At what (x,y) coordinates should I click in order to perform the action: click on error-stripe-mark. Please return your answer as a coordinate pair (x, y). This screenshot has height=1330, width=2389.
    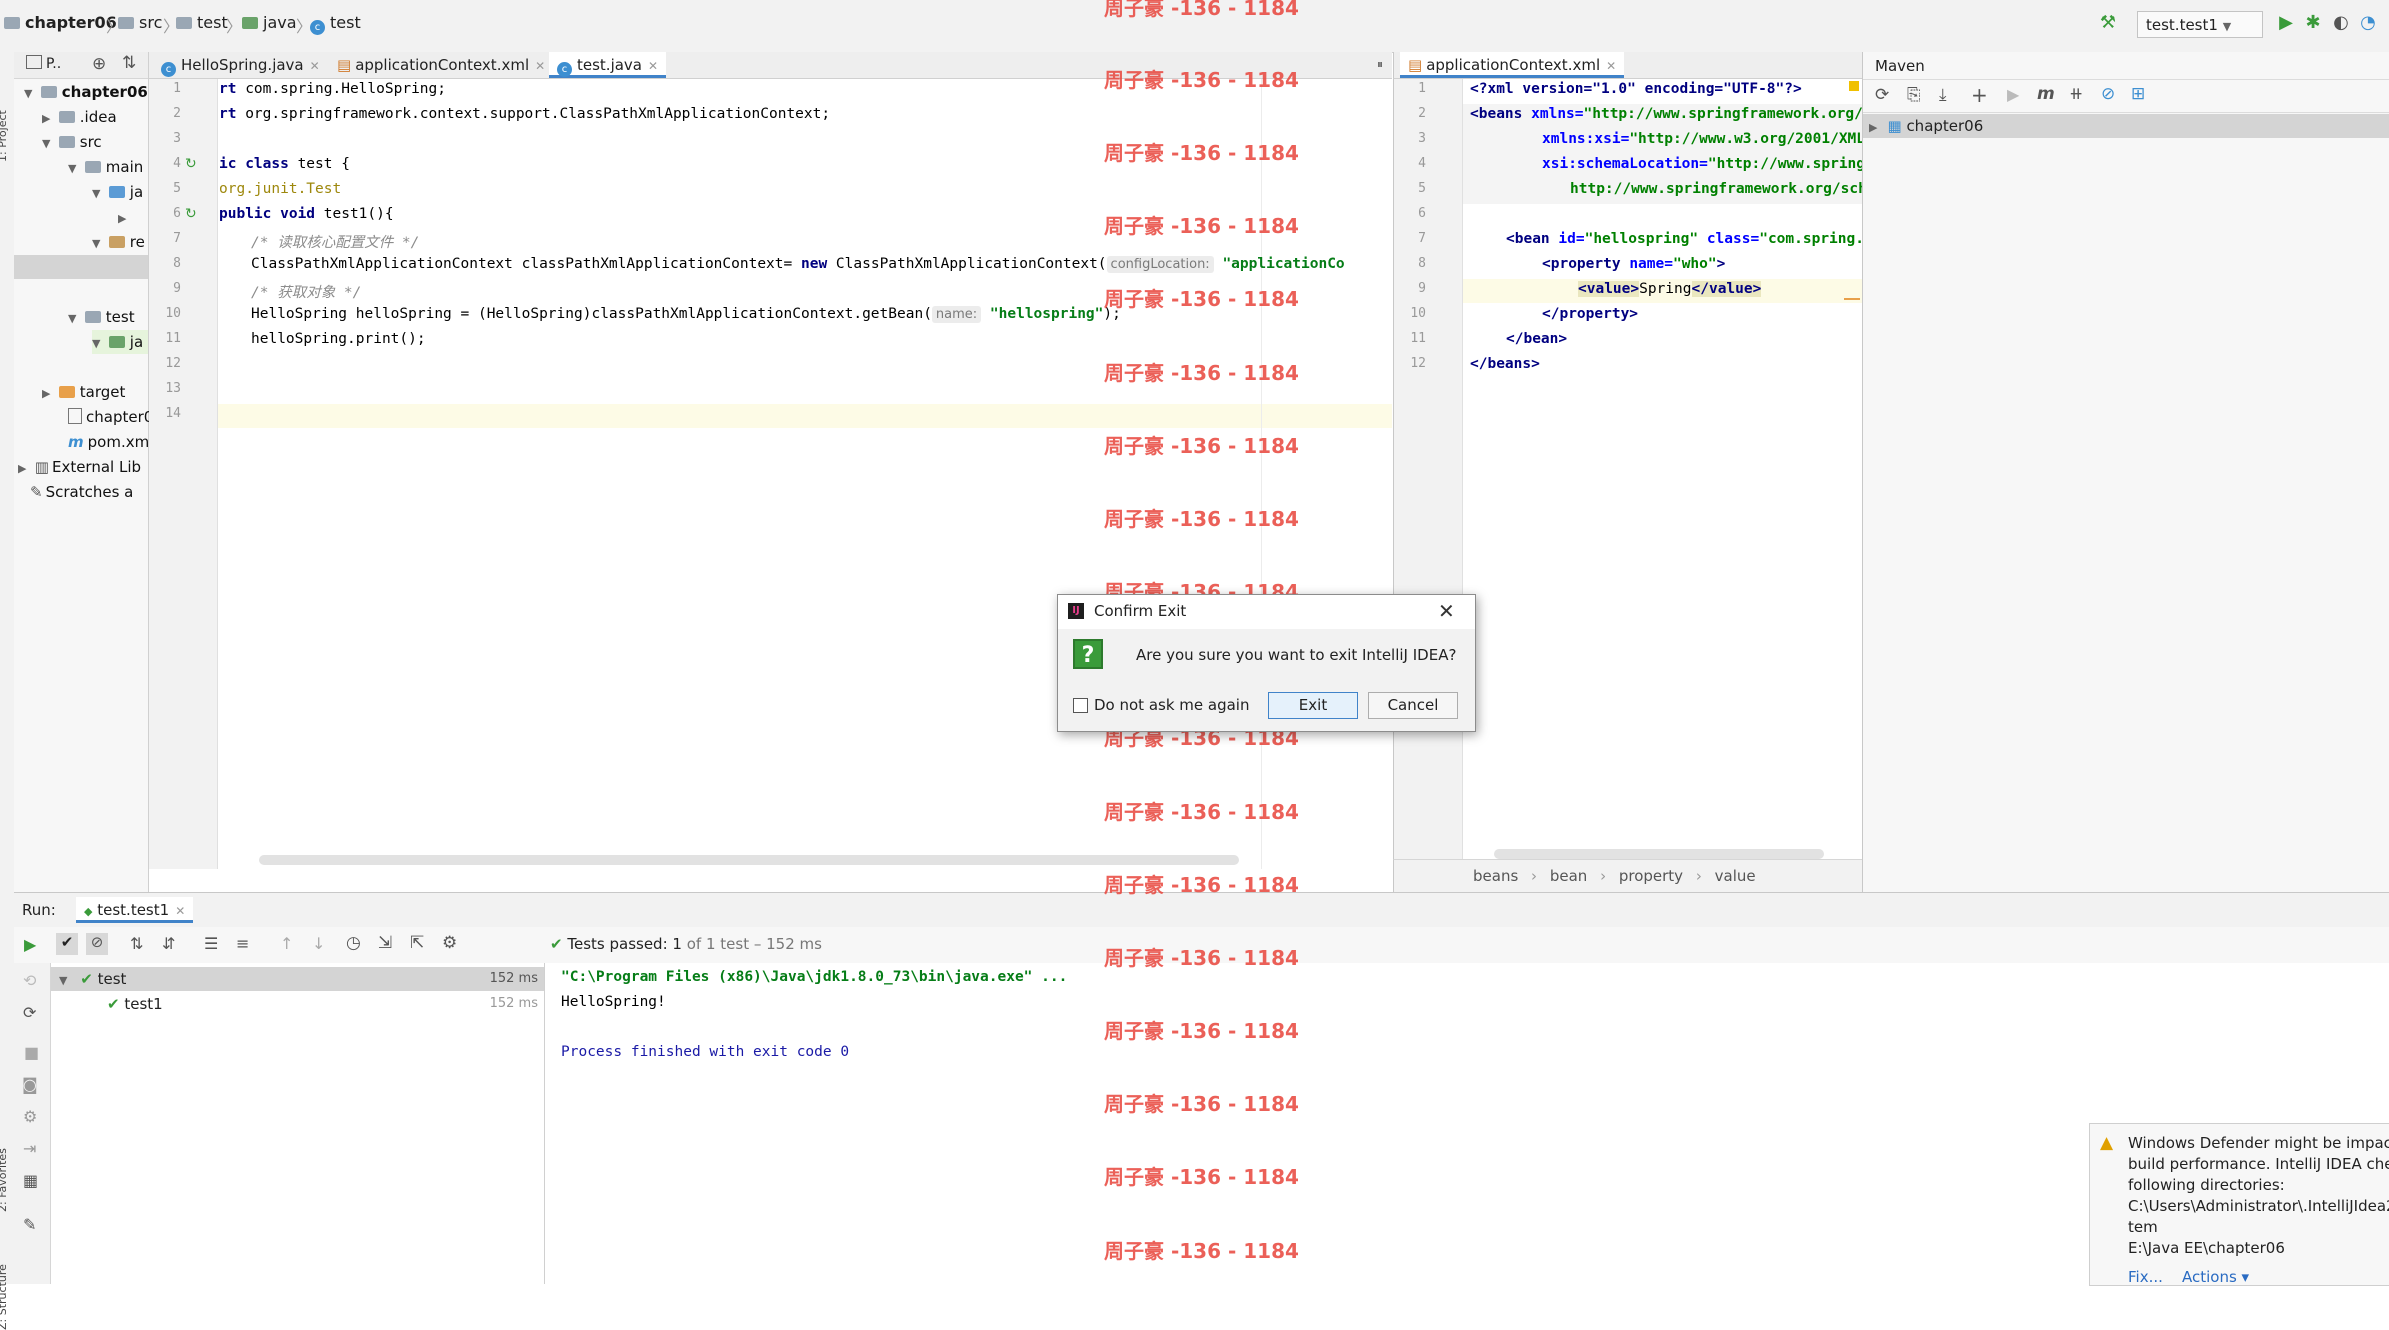
    Looking at the image, I should click on (1852, 299).